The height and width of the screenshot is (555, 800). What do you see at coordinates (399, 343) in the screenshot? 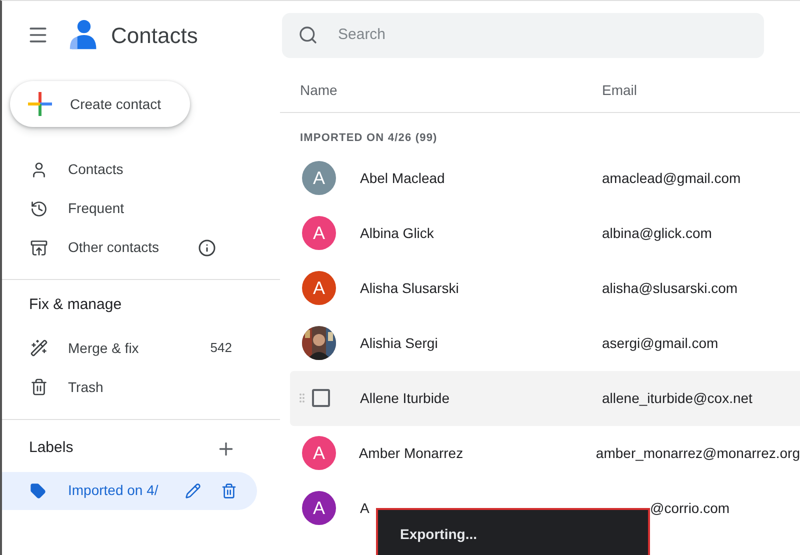
I see `contact-name: Alishia Sergi` at bounding box center [399, 343].